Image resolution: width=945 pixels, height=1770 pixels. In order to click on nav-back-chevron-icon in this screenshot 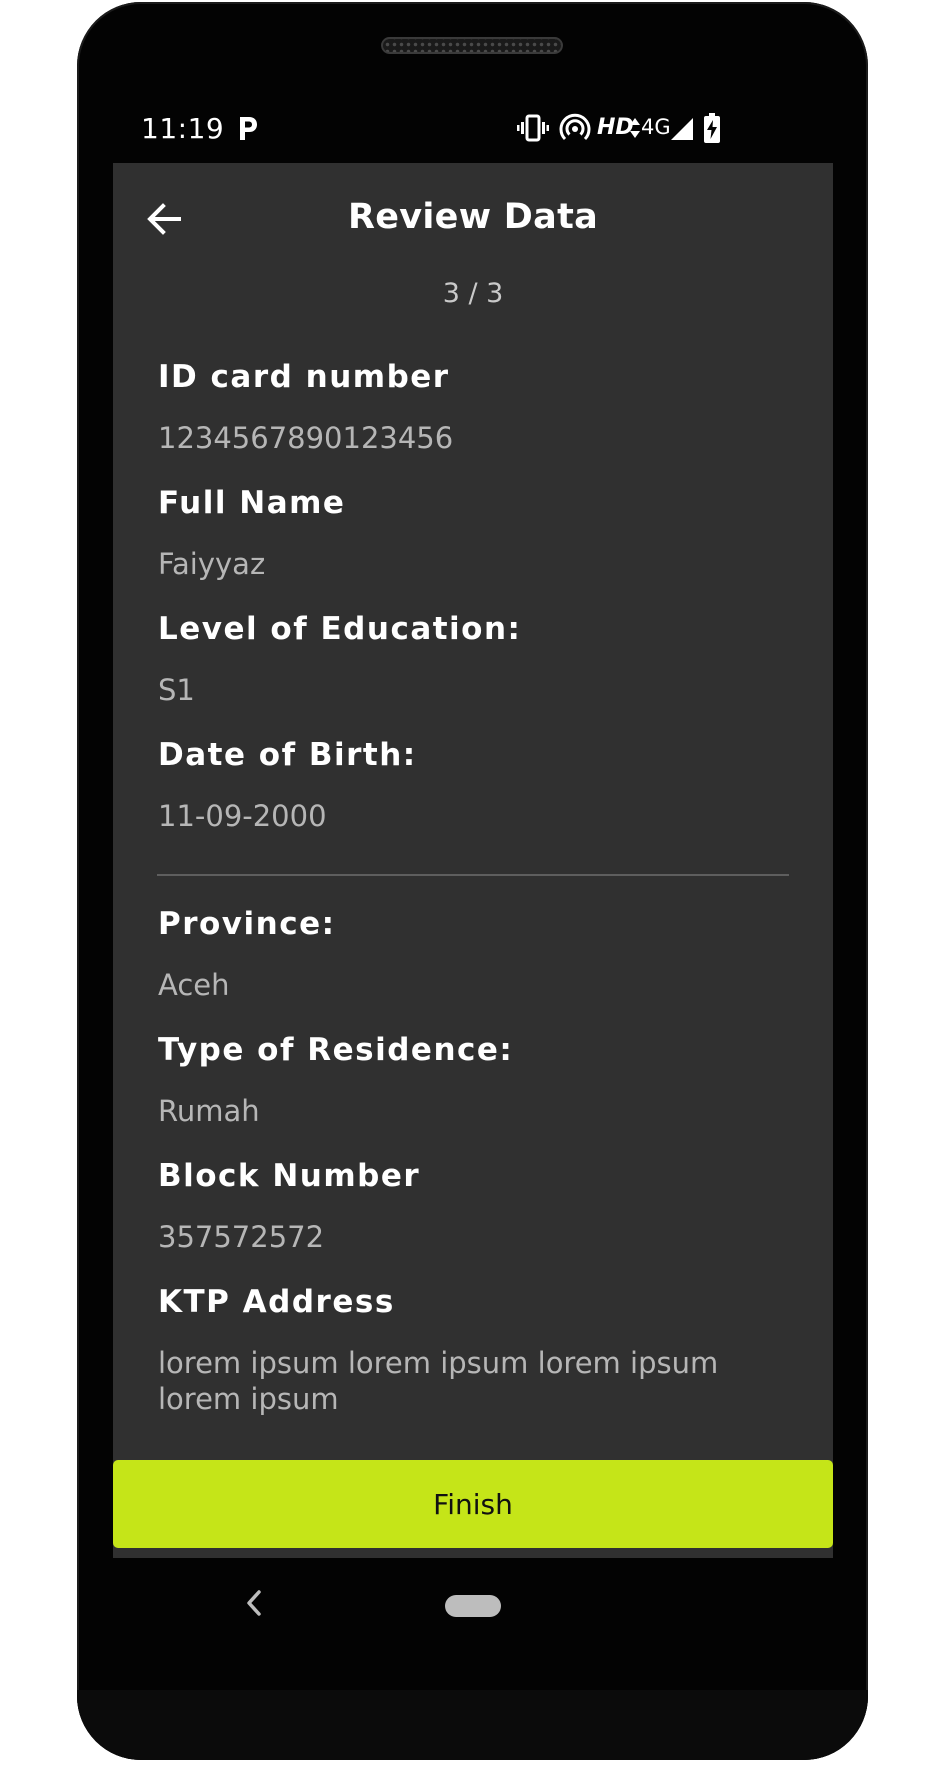, I will do `click(254, 1603)`.